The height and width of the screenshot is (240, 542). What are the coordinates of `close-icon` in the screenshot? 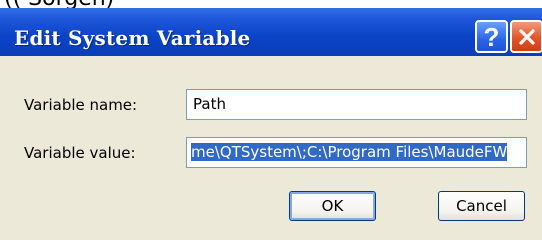 It's located at (526, 36).